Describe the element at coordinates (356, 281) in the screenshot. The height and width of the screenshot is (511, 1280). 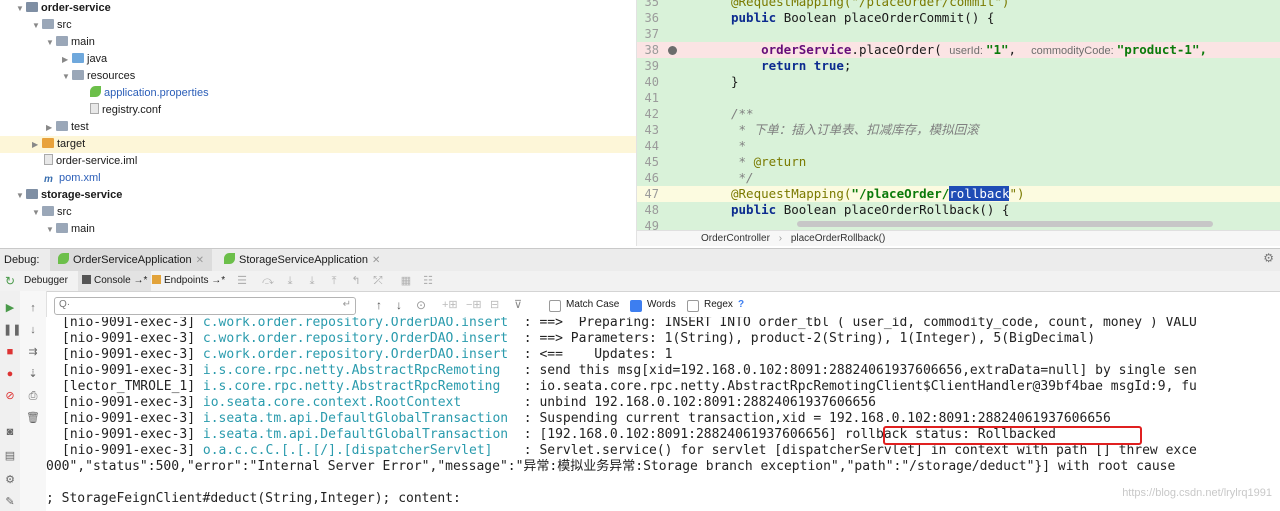
I see `drop-frame-icon: ↰` at that location.